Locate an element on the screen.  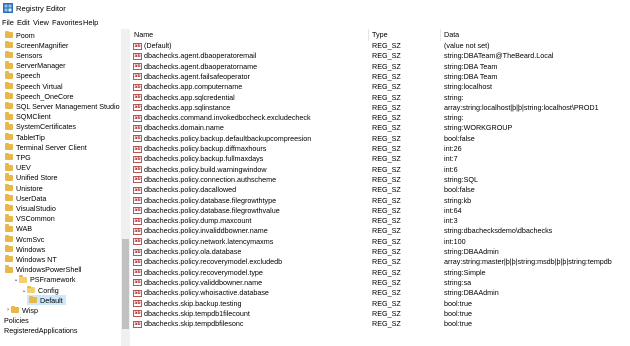
tree-item: Poom is located at coordinates (20, 35).